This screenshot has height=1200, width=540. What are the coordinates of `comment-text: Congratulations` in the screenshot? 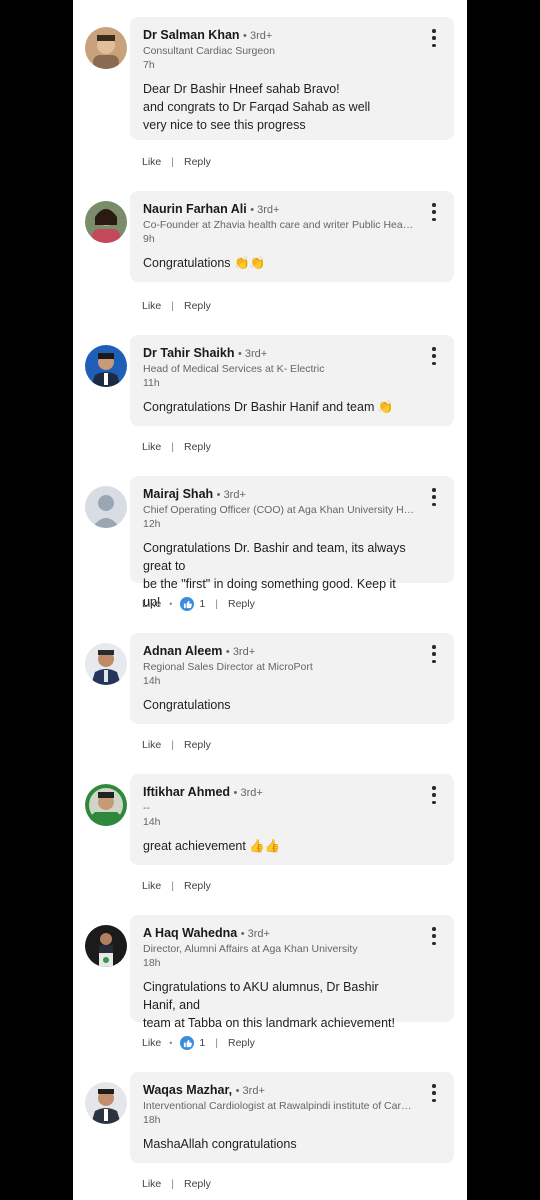 It's located at (278, 705).